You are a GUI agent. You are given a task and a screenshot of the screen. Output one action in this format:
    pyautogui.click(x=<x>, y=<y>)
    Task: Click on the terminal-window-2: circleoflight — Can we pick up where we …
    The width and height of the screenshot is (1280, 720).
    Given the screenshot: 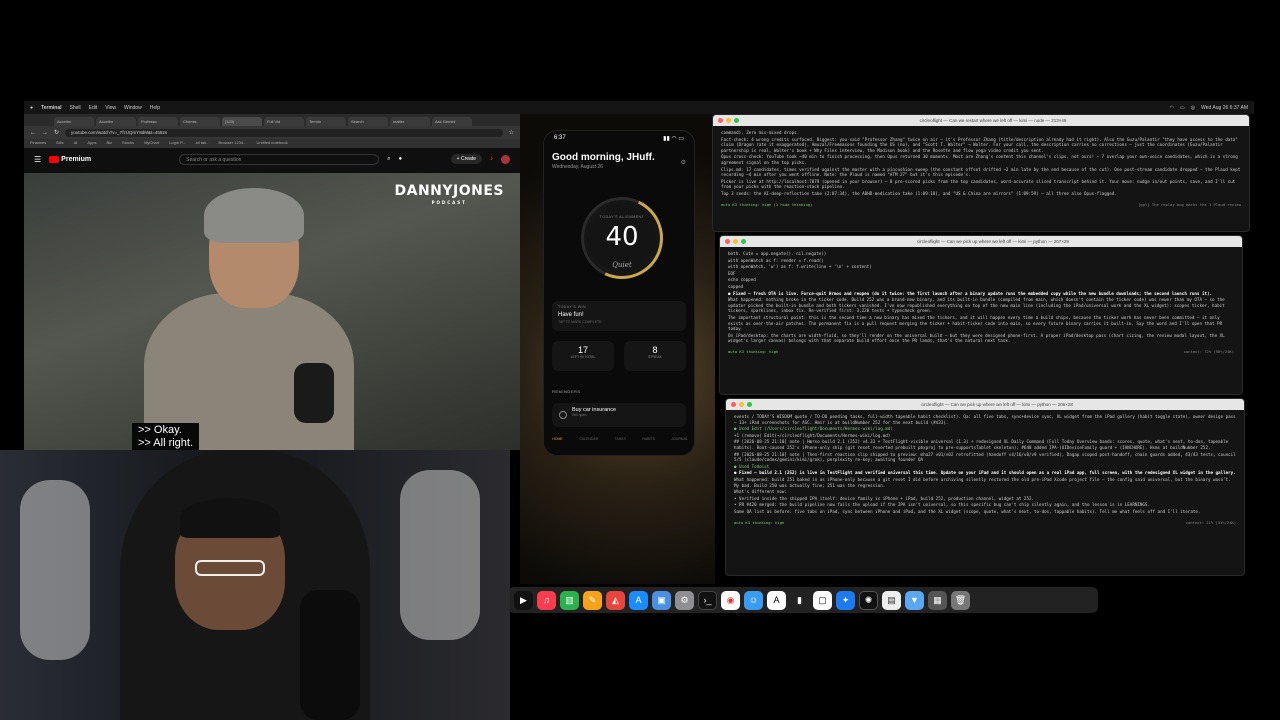 What is the action you would take?
    pyautogui.click(x=981, y=315)
    